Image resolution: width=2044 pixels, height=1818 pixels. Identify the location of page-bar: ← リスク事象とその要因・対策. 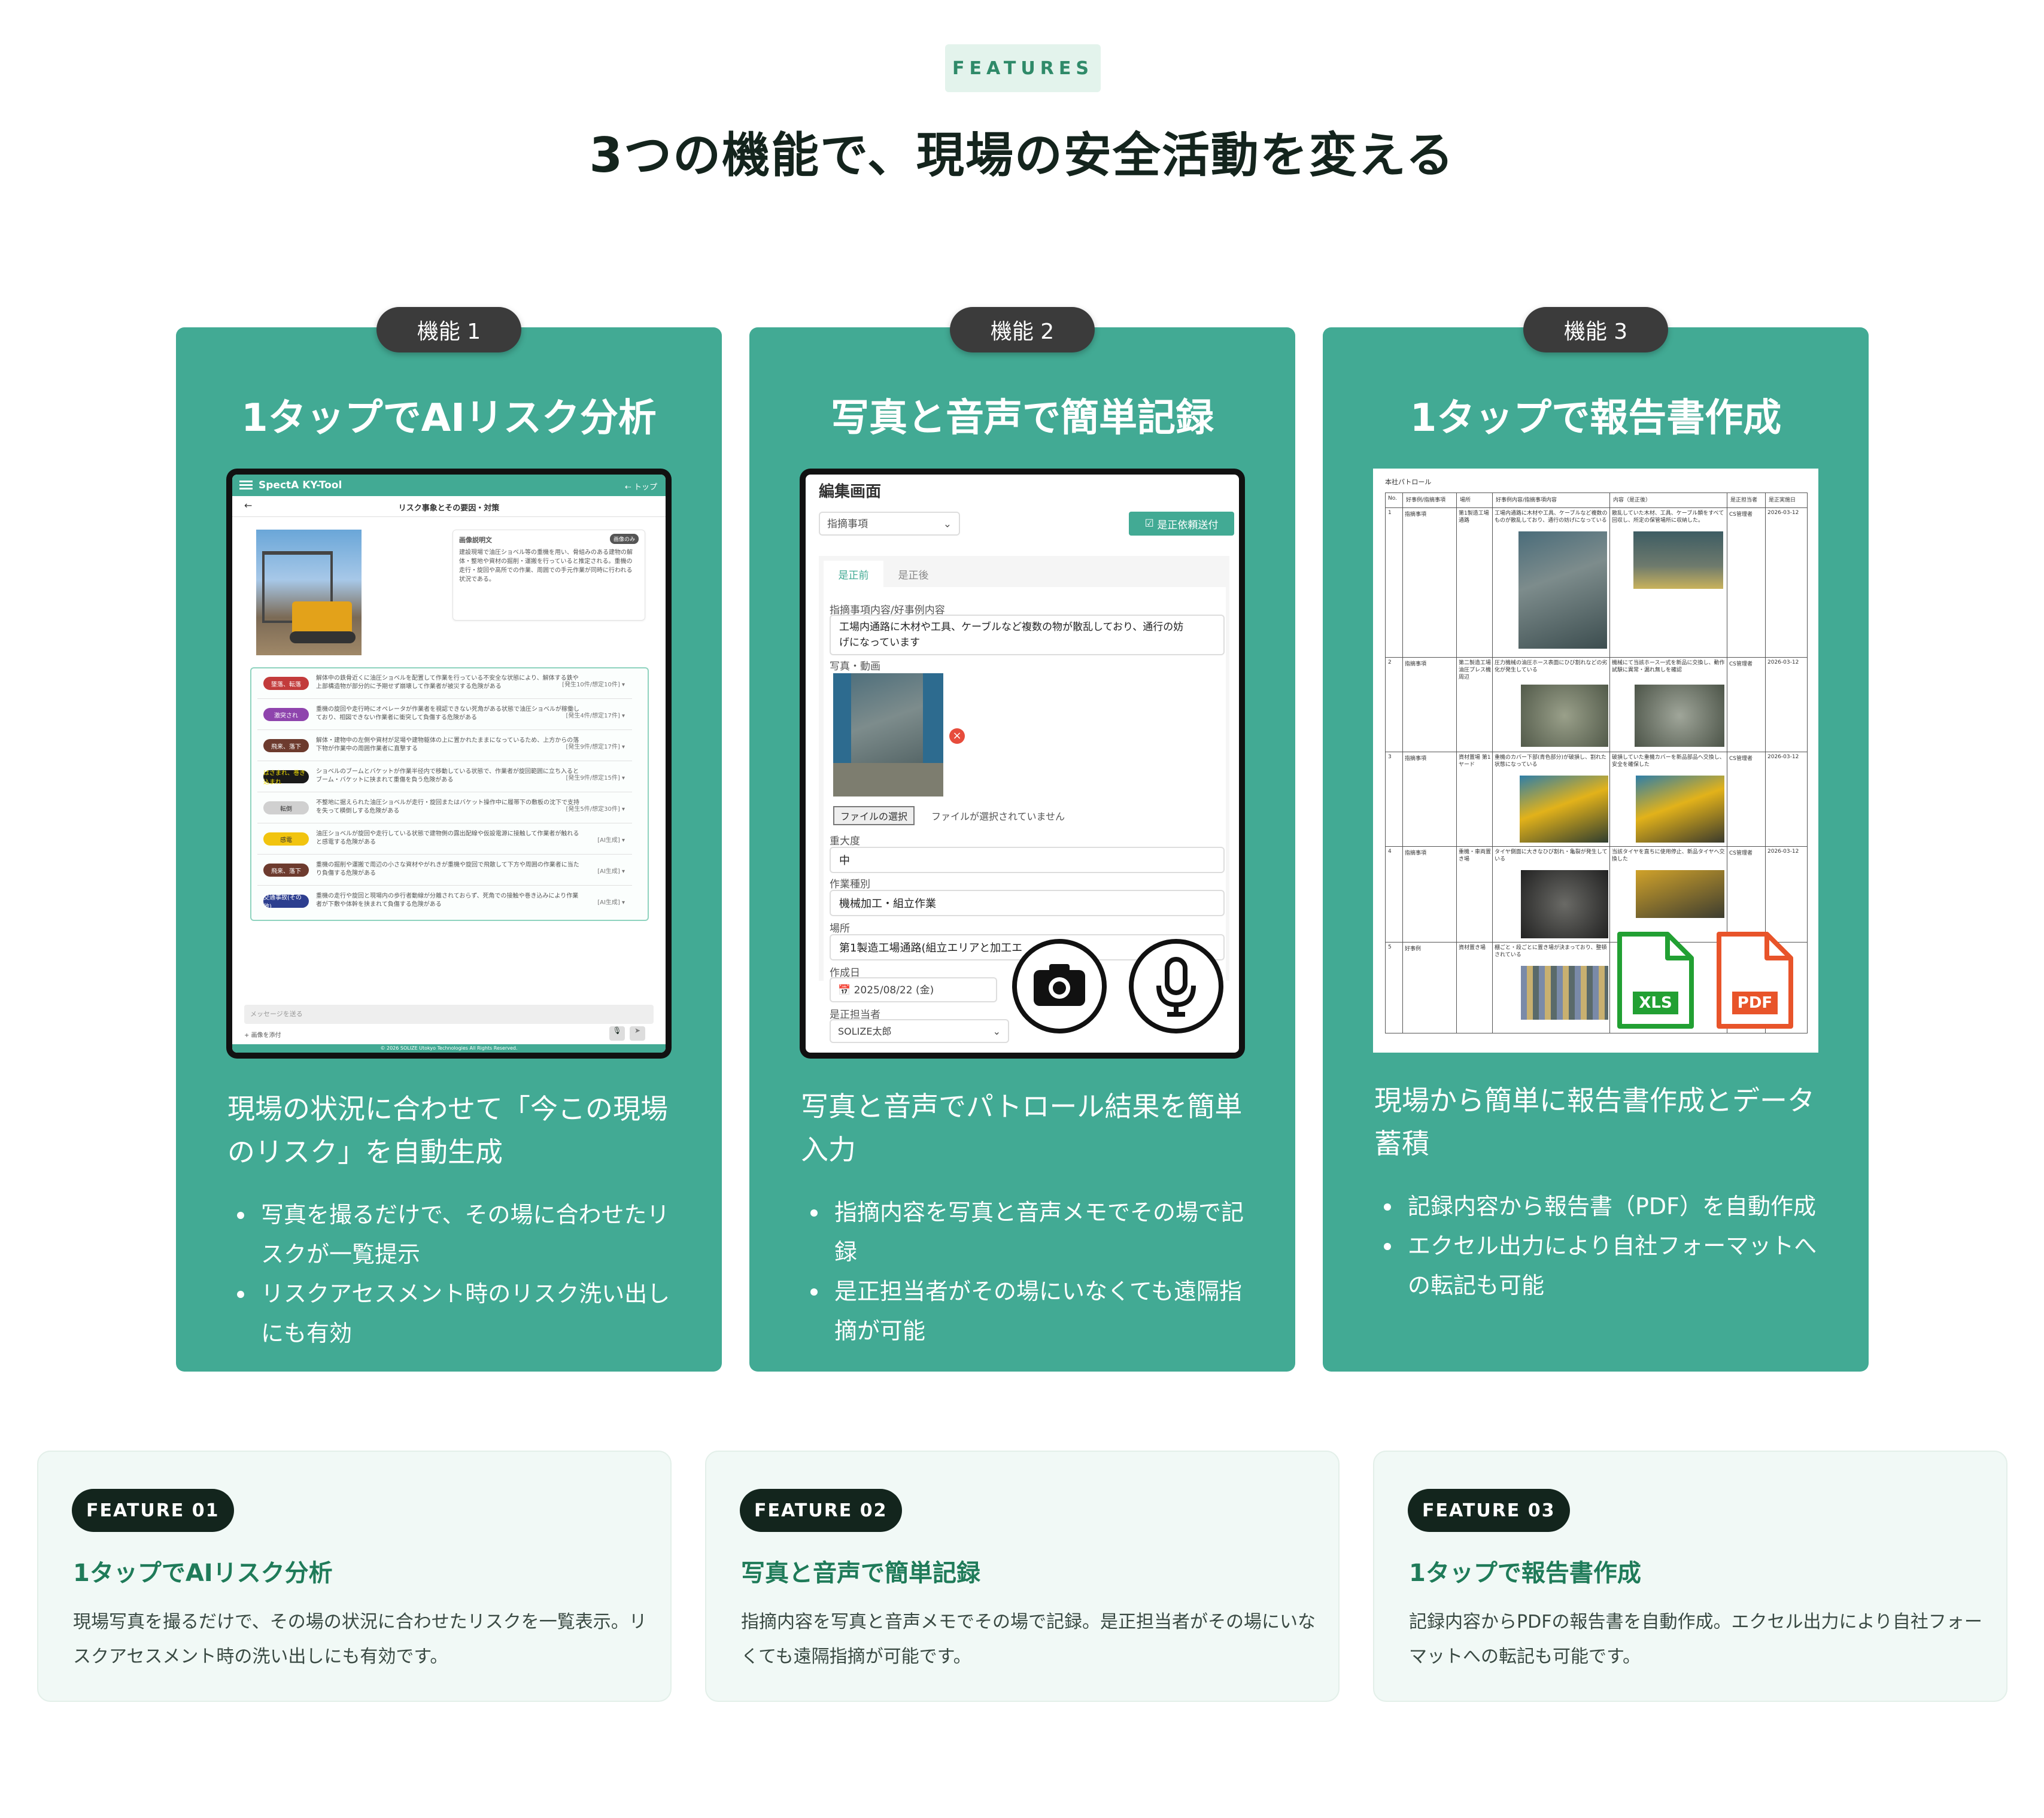
(449, 506).